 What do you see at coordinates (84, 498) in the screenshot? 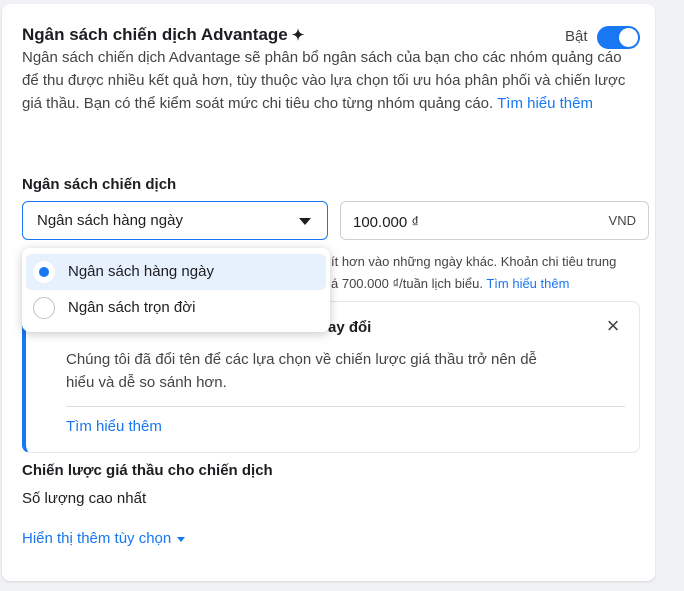
I see `bid-strategy-value: Số lượng cao nhất` at bounding box center [84, 498].